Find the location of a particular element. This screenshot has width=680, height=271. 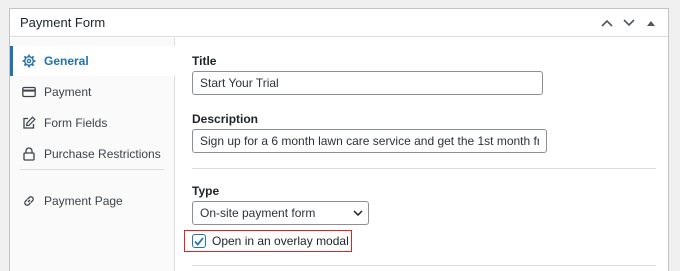

pencil-square-icon is located at coordinates (29, 123).